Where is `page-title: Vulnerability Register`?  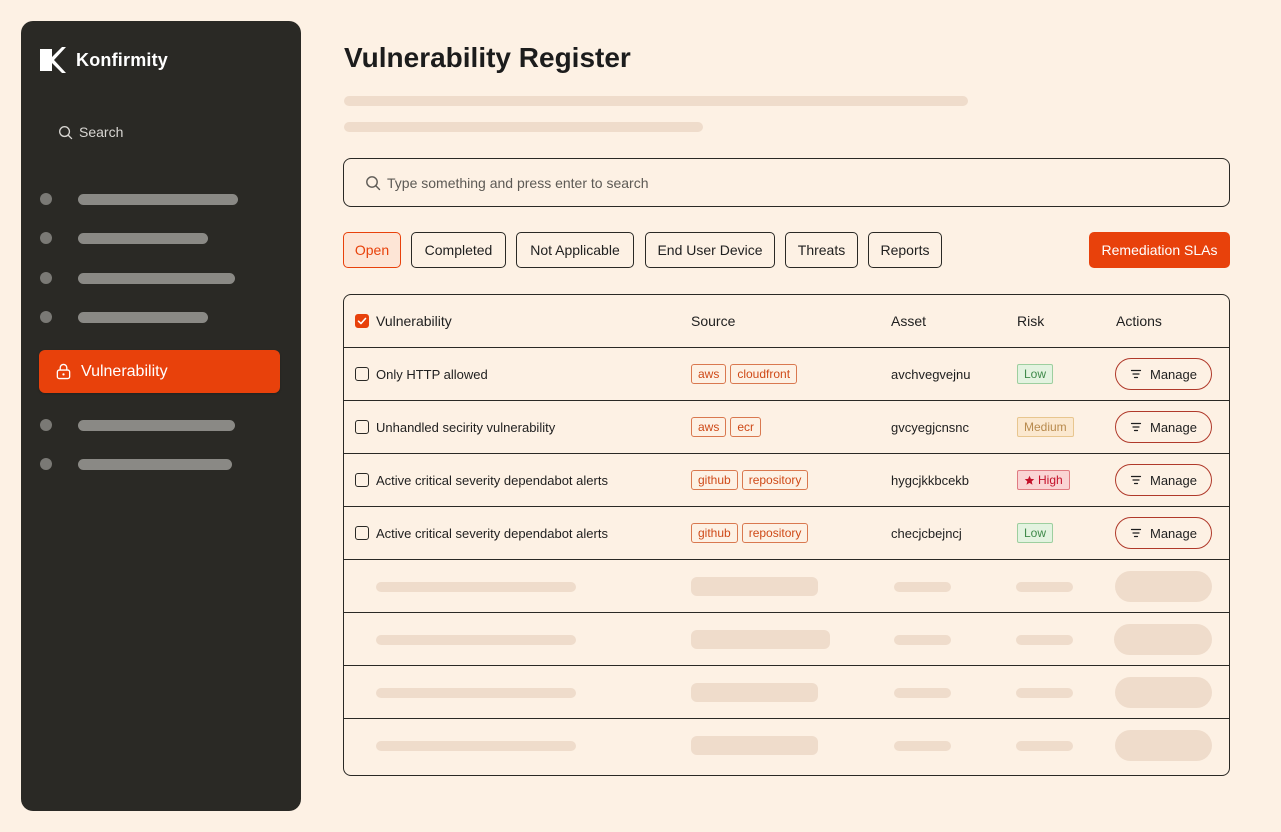 page-title: Vulnerability Register is located at coordinates (487, 57).